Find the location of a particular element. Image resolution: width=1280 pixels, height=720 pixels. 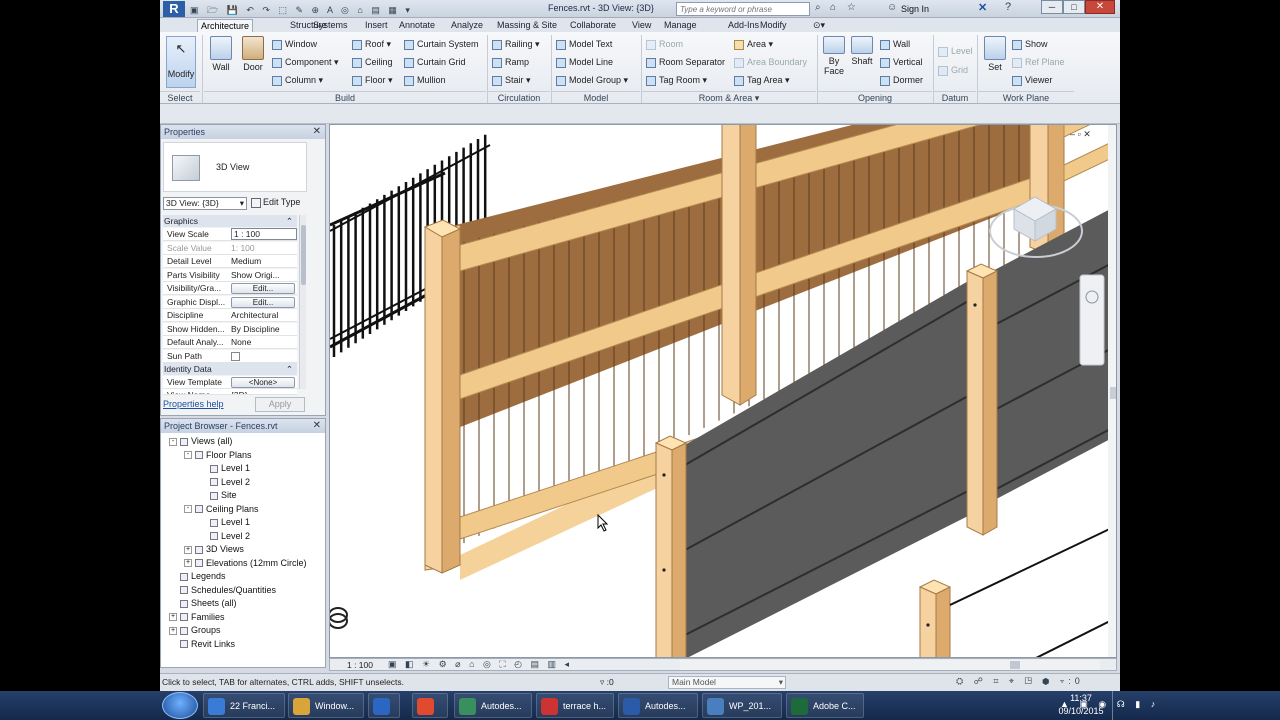

group-select: Select is located at coordinates (180, 97).